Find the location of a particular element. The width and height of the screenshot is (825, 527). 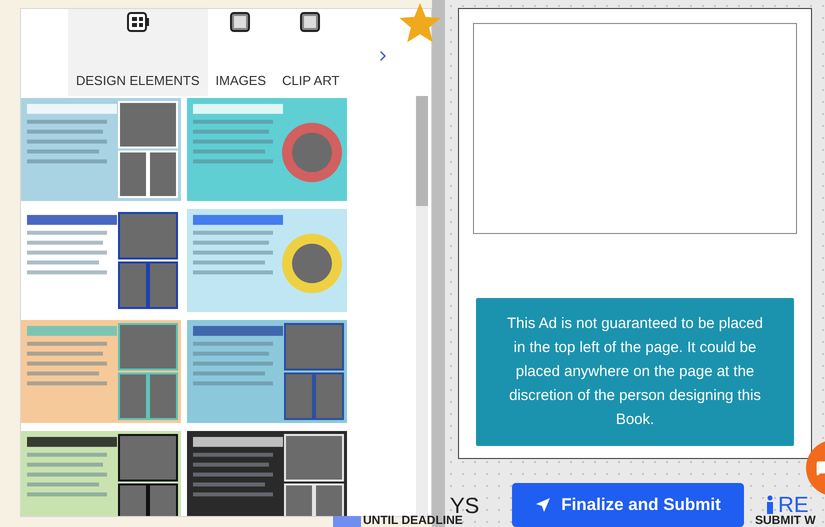

deadline-bar is located at coordinates (347, 521).